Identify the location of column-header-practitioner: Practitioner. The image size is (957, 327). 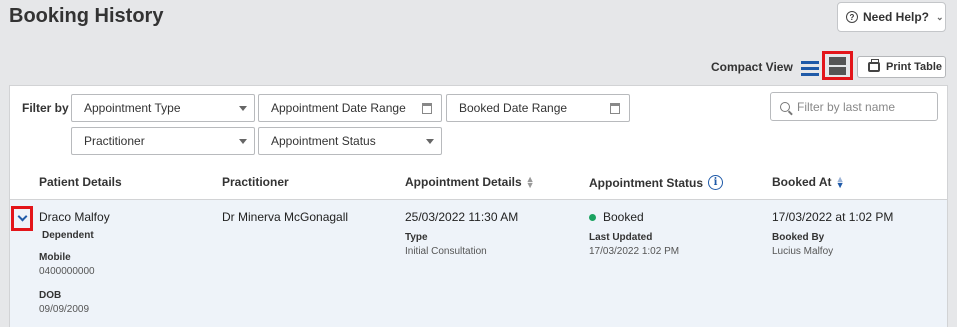
(255, 182).